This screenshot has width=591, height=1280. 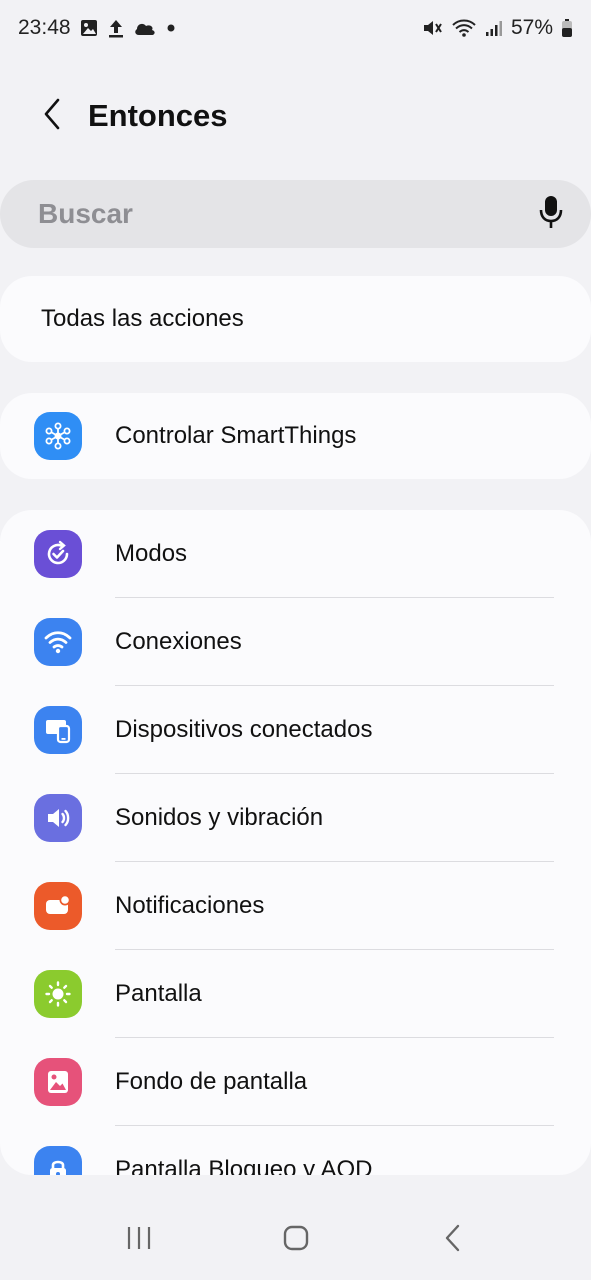 I want to click on nav-back-button, so click(x=453, y=1240).